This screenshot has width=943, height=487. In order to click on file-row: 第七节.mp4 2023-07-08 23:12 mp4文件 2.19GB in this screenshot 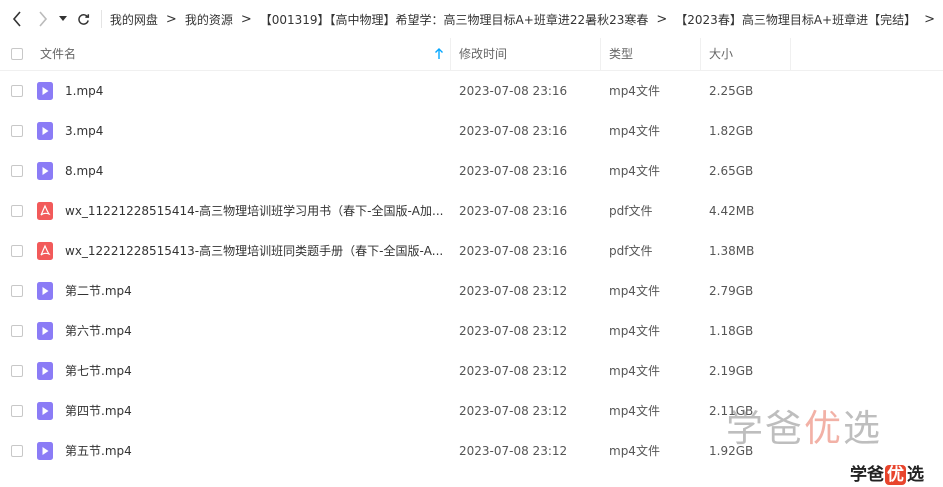, I will do `click(471, 371)`.